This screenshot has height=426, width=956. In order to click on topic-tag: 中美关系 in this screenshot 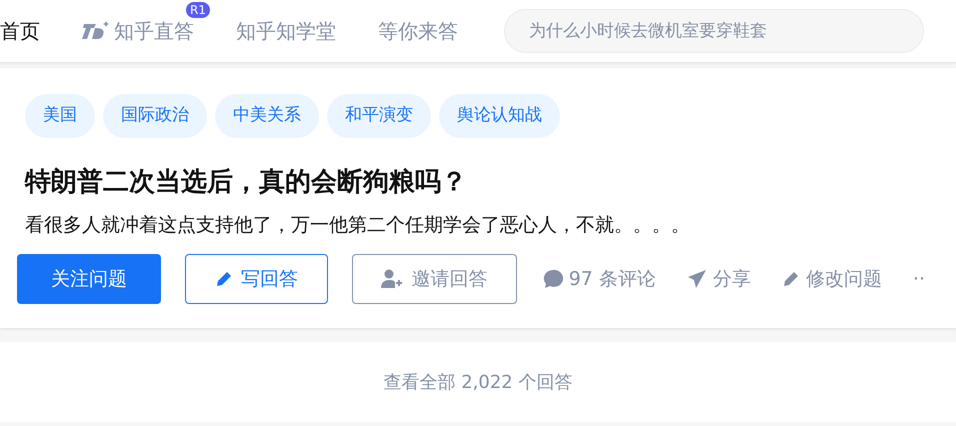, I will do `click(267, 116)`.